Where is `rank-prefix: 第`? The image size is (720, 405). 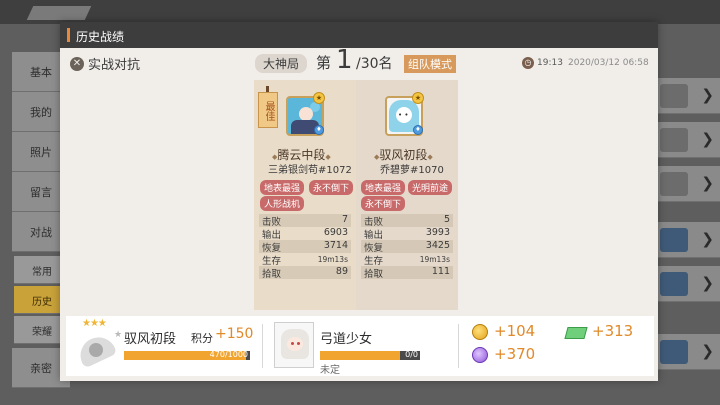 rank-prefix: 第 is located at coordinates (324, 63).